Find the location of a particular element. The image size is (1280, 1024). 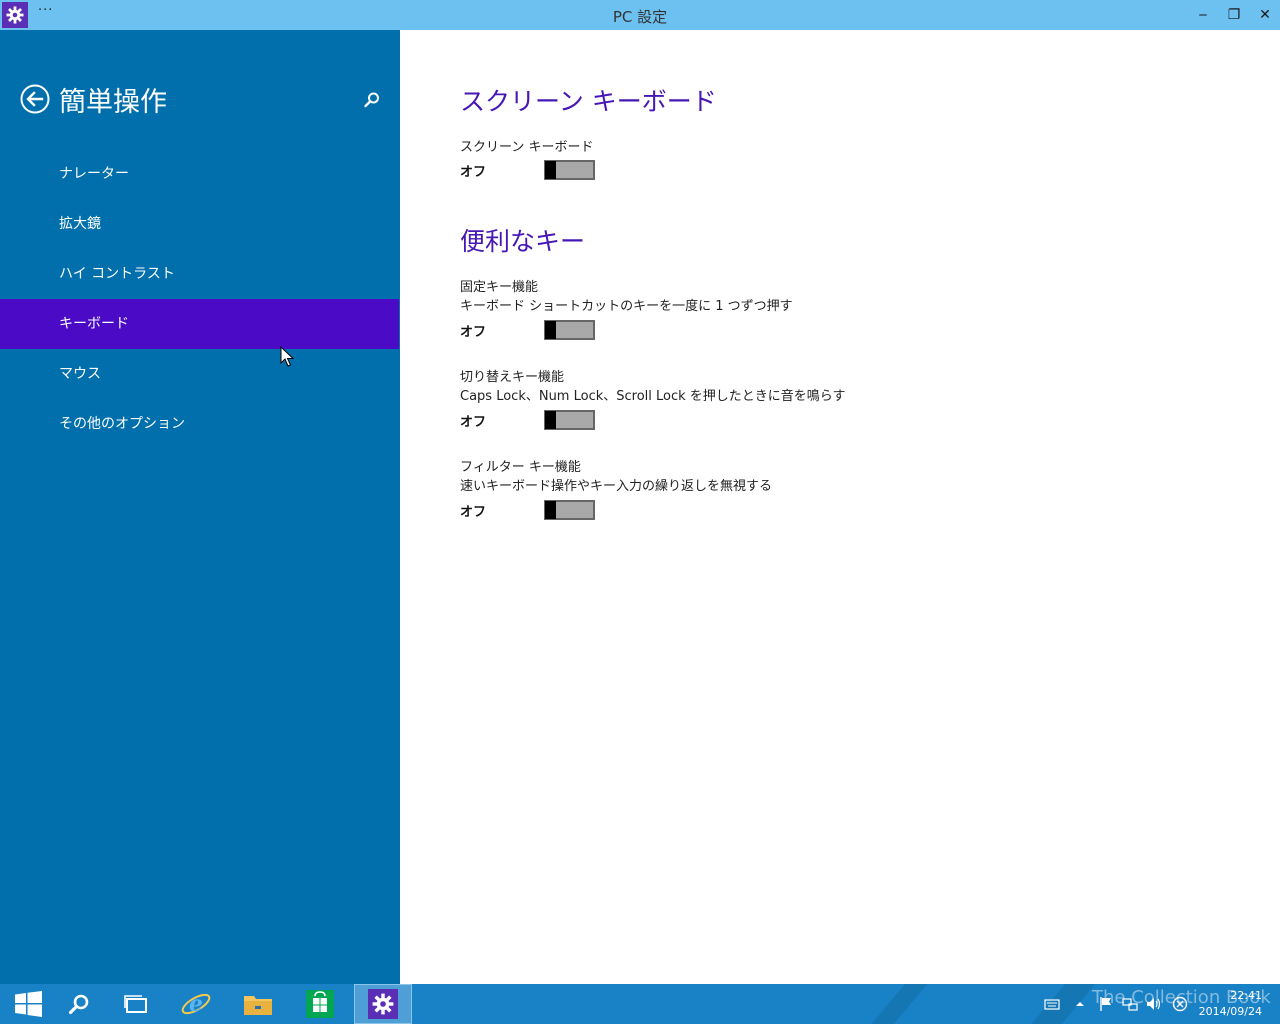

back-button is located at coordinates (35, 99).